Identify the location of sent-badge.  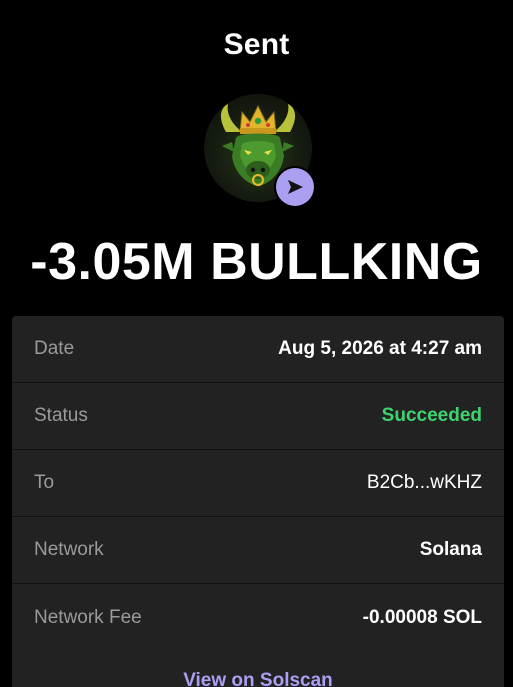
(295, 187).